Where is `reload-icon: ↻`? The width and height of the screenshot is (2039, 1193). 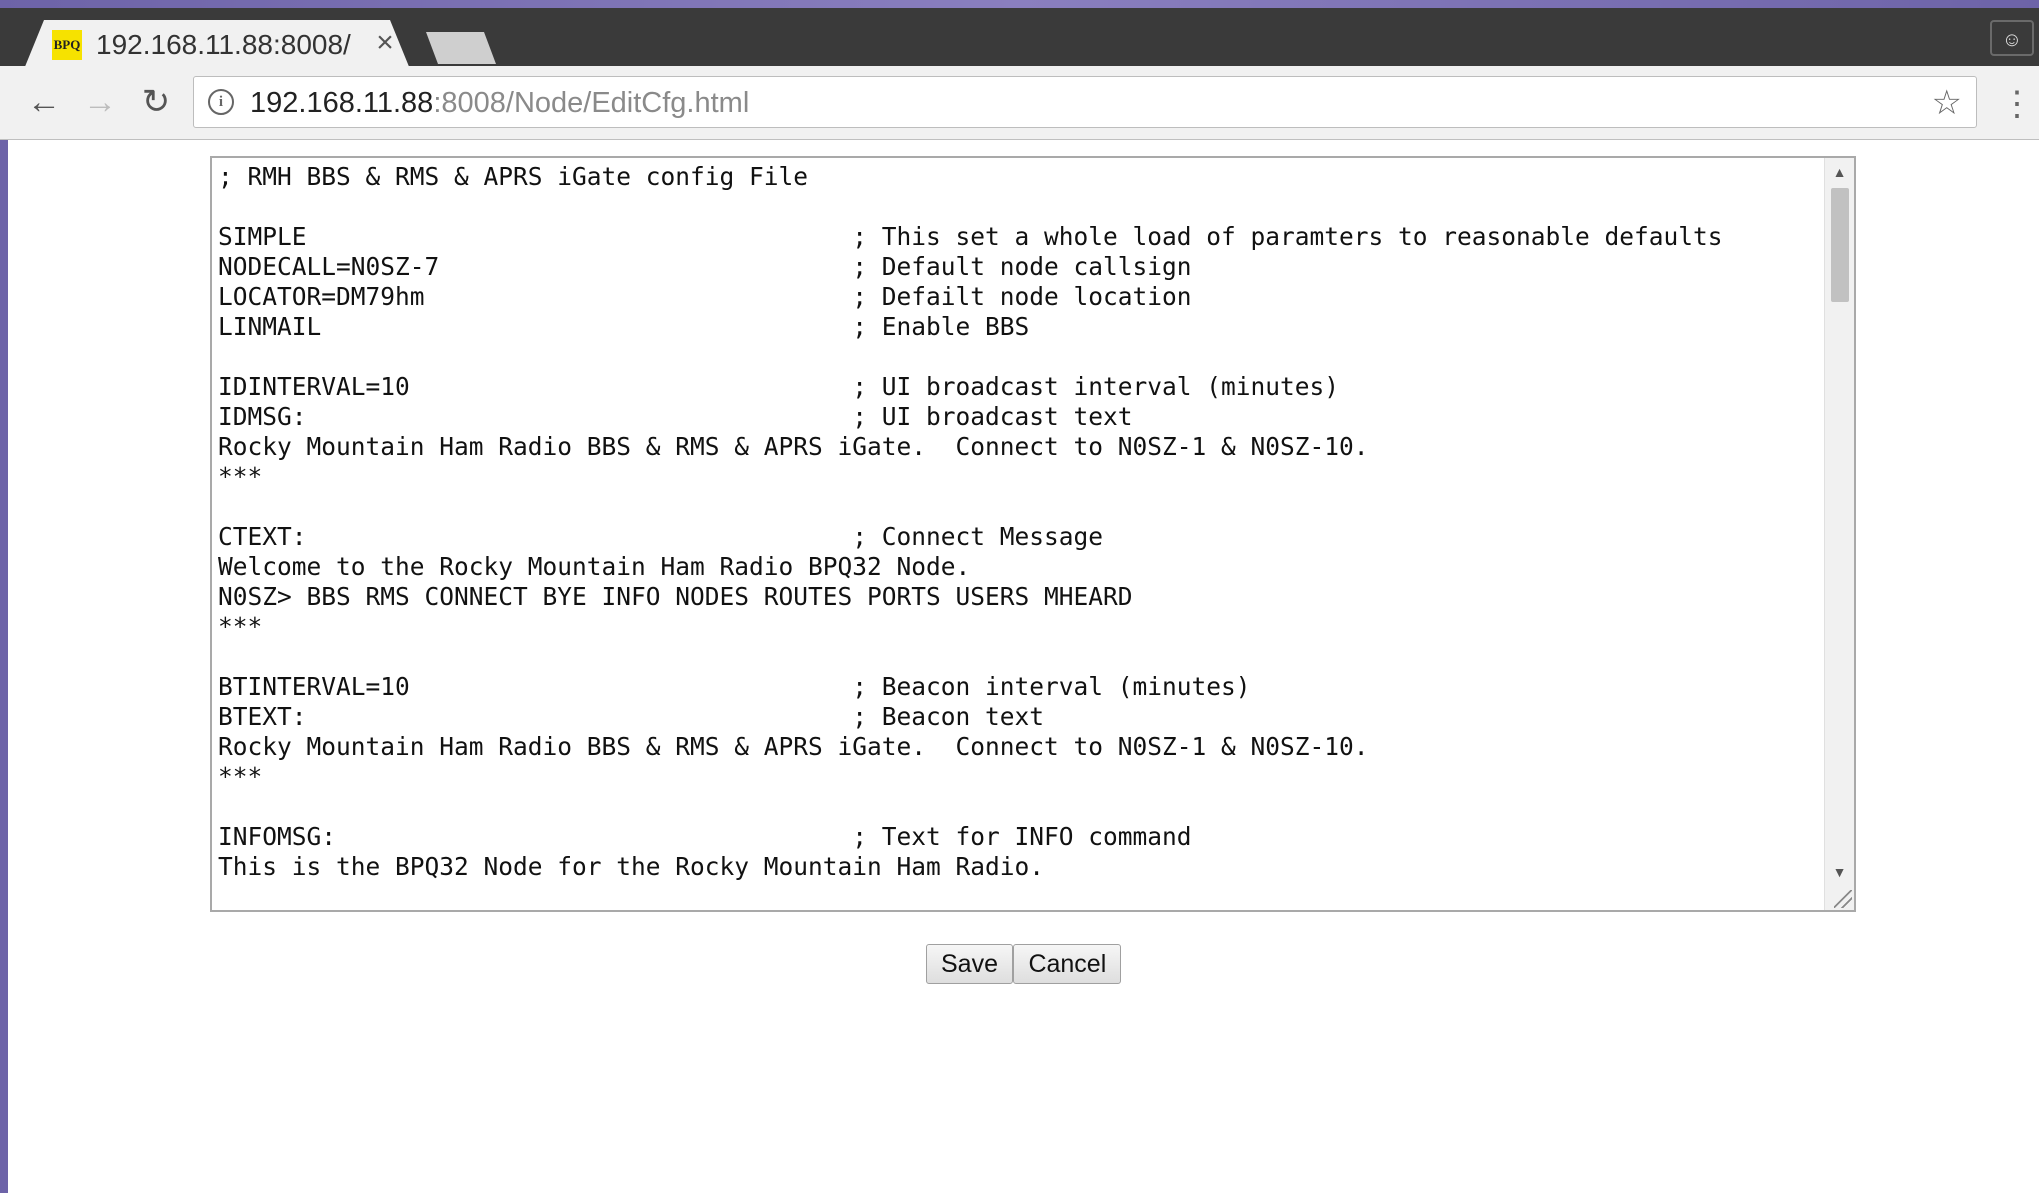 reload-icon: ↻ is located at coordinates (156, 102).